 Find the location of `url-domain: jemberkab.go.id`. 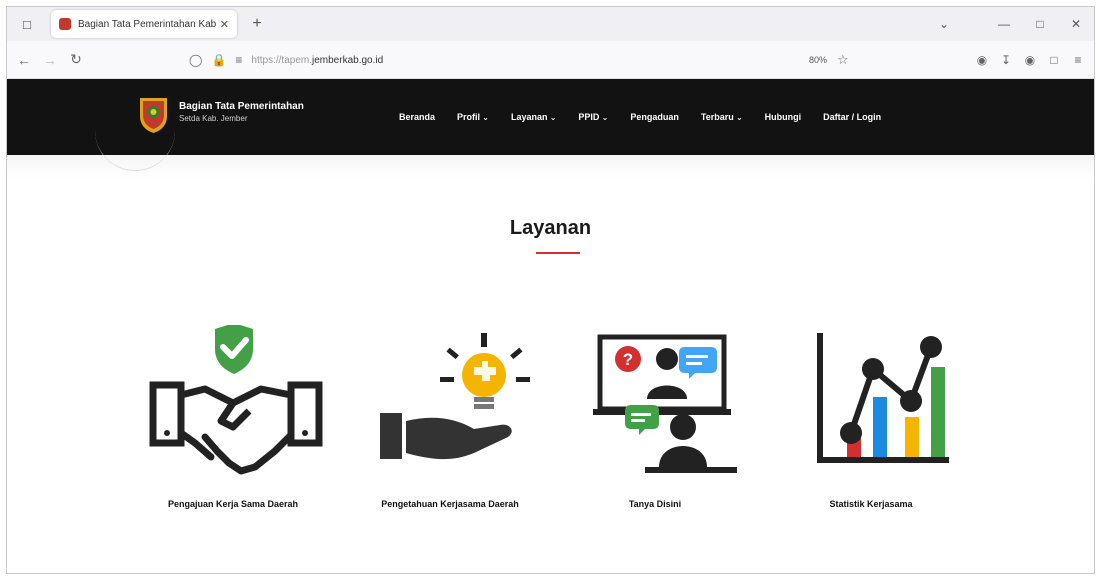

url-domain: jemberkab.go.id is located at coordinates (348, 60).